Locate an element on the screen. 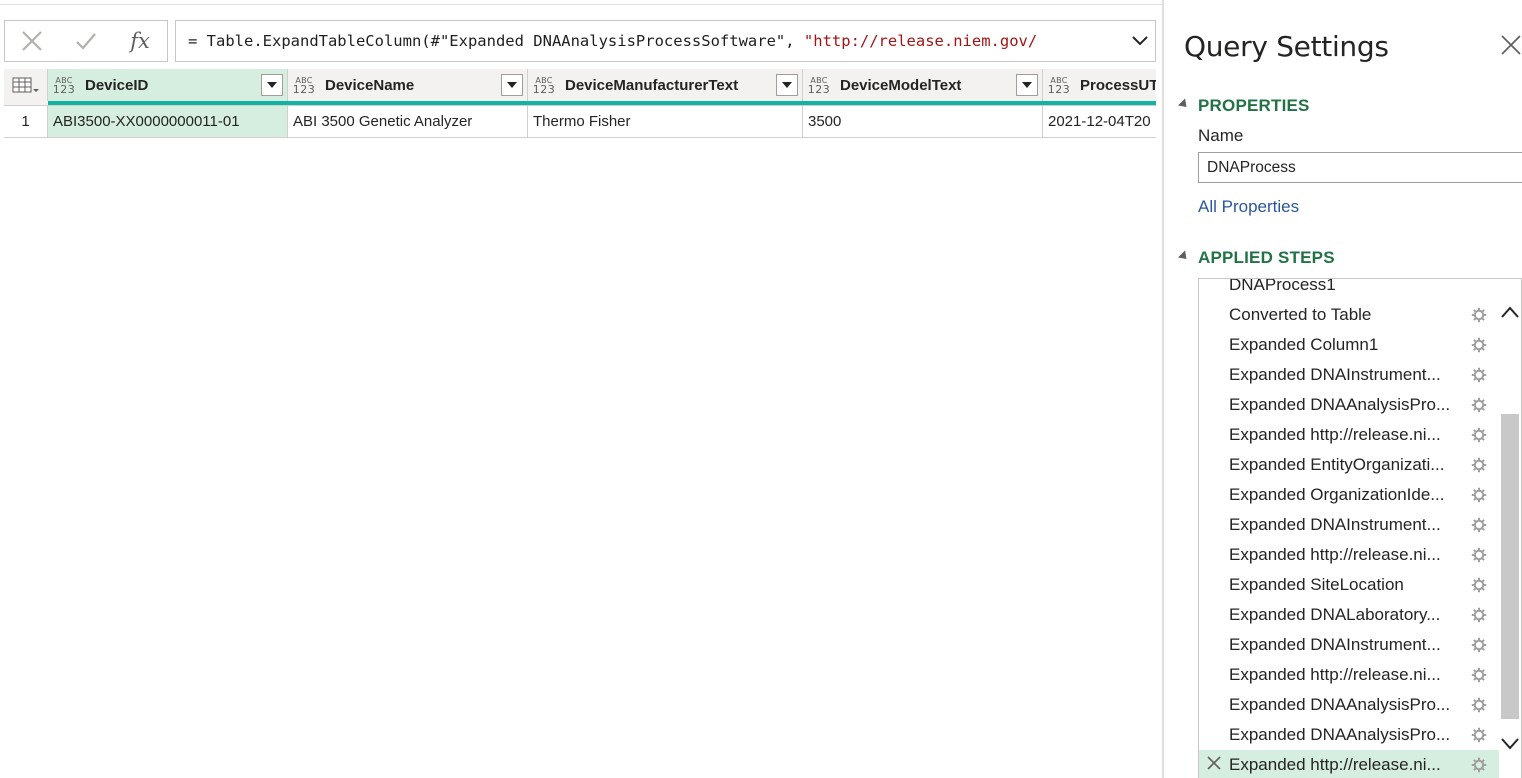 The height and width of the screenshot is (778, 1522). table-cell: Thermo Fisher is located at coordinates (665, 121).